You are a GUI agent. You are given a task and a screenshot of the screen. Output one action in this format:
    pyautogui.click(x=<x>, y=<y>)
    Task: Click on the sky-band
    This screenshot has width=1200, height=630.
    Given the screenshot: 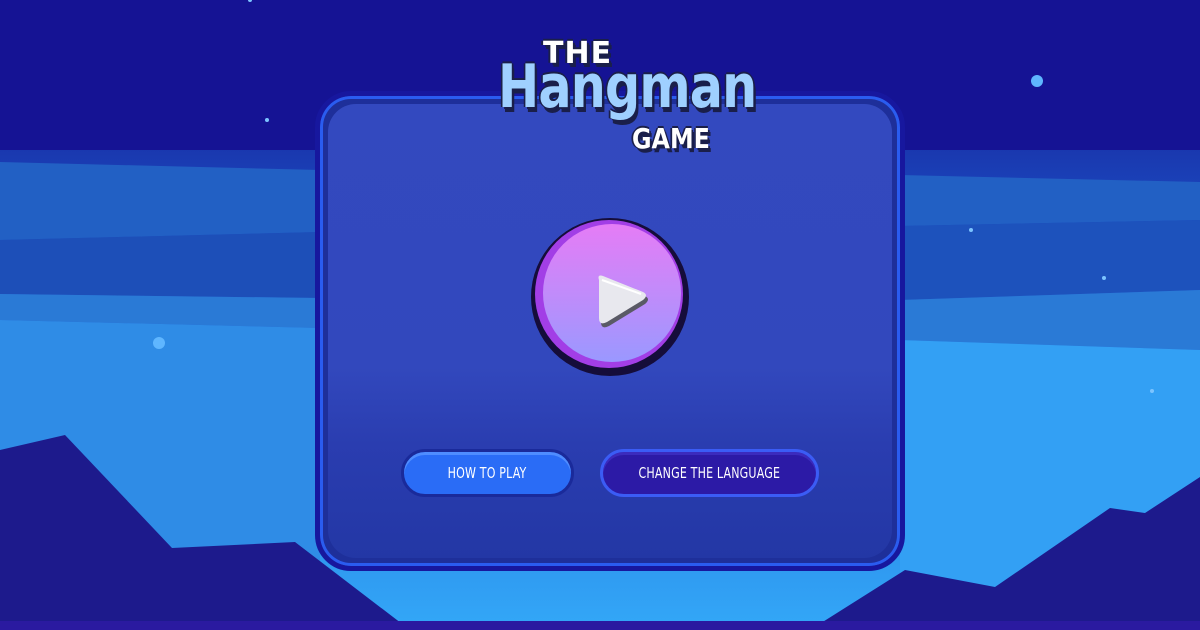 What is the action you would take?
    pyautogui.click(x=160, y=201)
    